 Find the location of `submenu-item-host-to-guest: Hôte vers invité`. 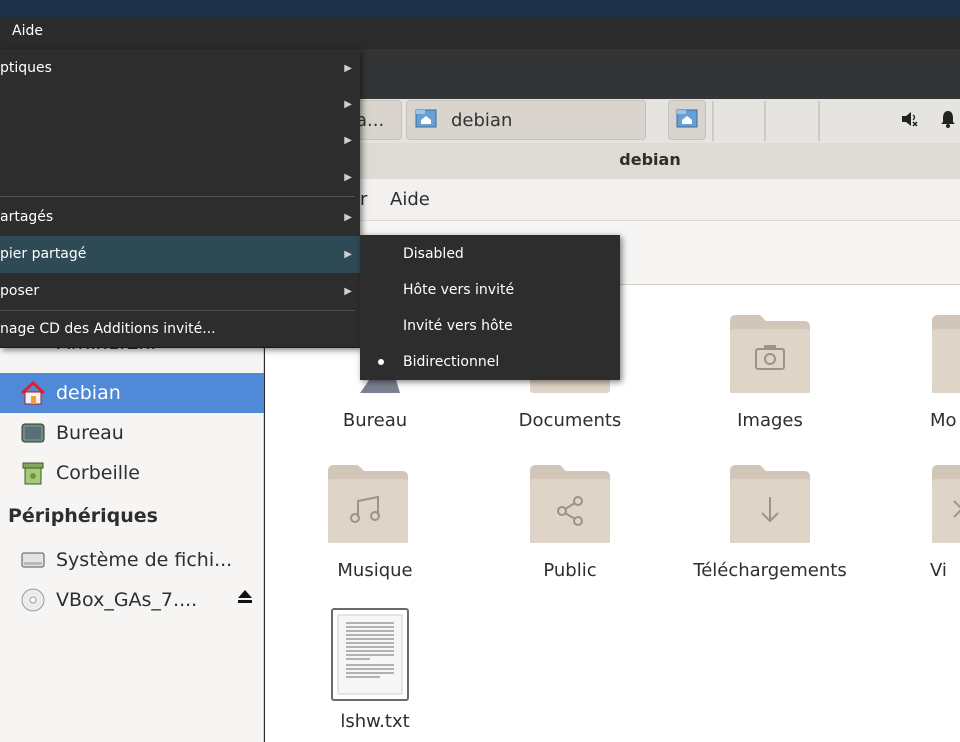

submenu-item-host-to-guest: Hôte vers invité is located at coordinates (490, 290).